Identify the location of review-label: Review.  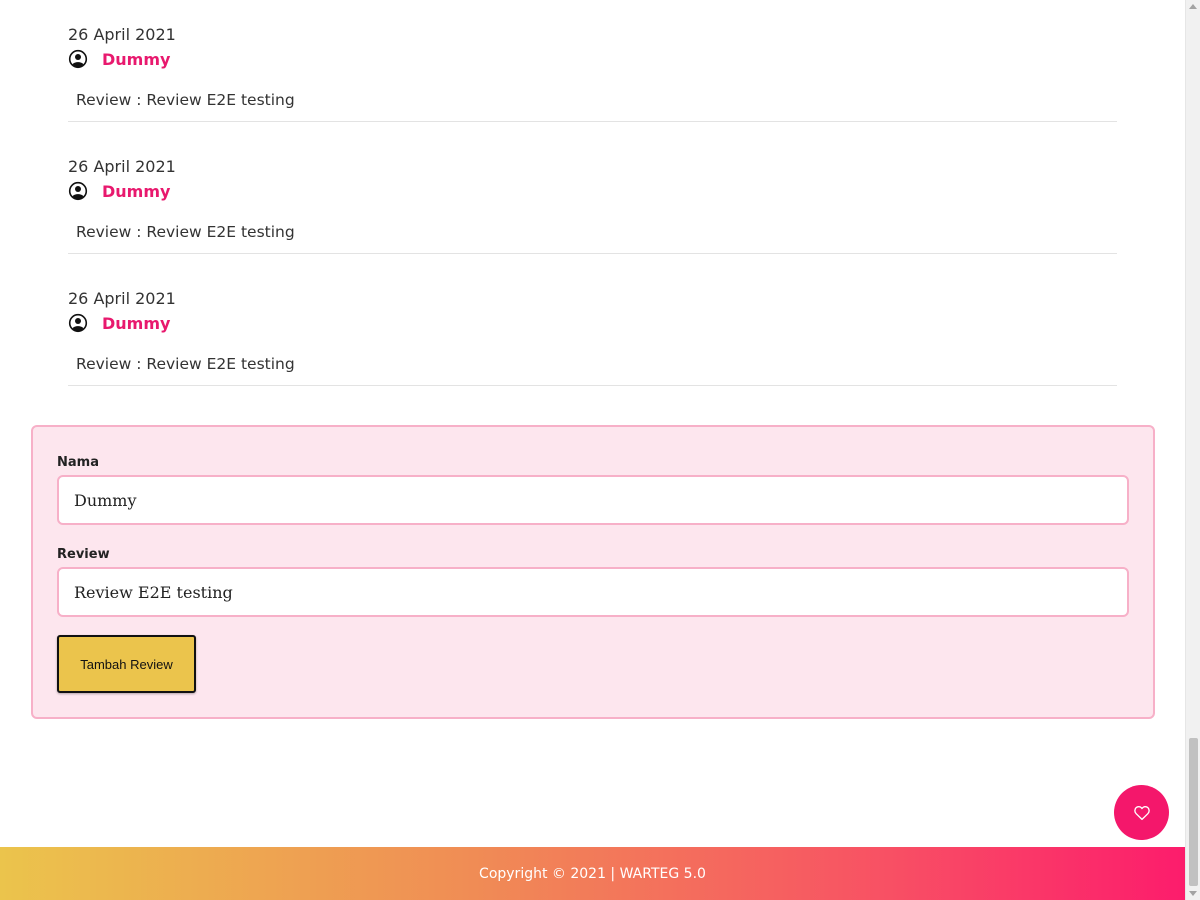
(83, 554).